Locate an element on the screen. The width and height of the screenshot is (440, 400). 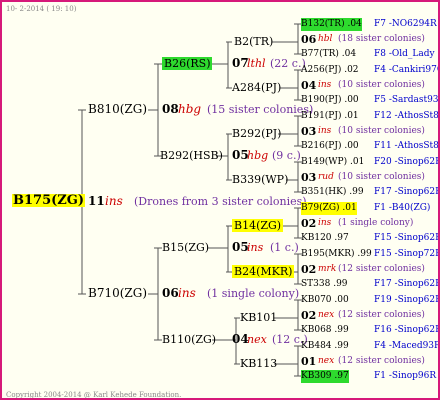
g4-row-6-year: 02 is located at coordinates (309, 315).